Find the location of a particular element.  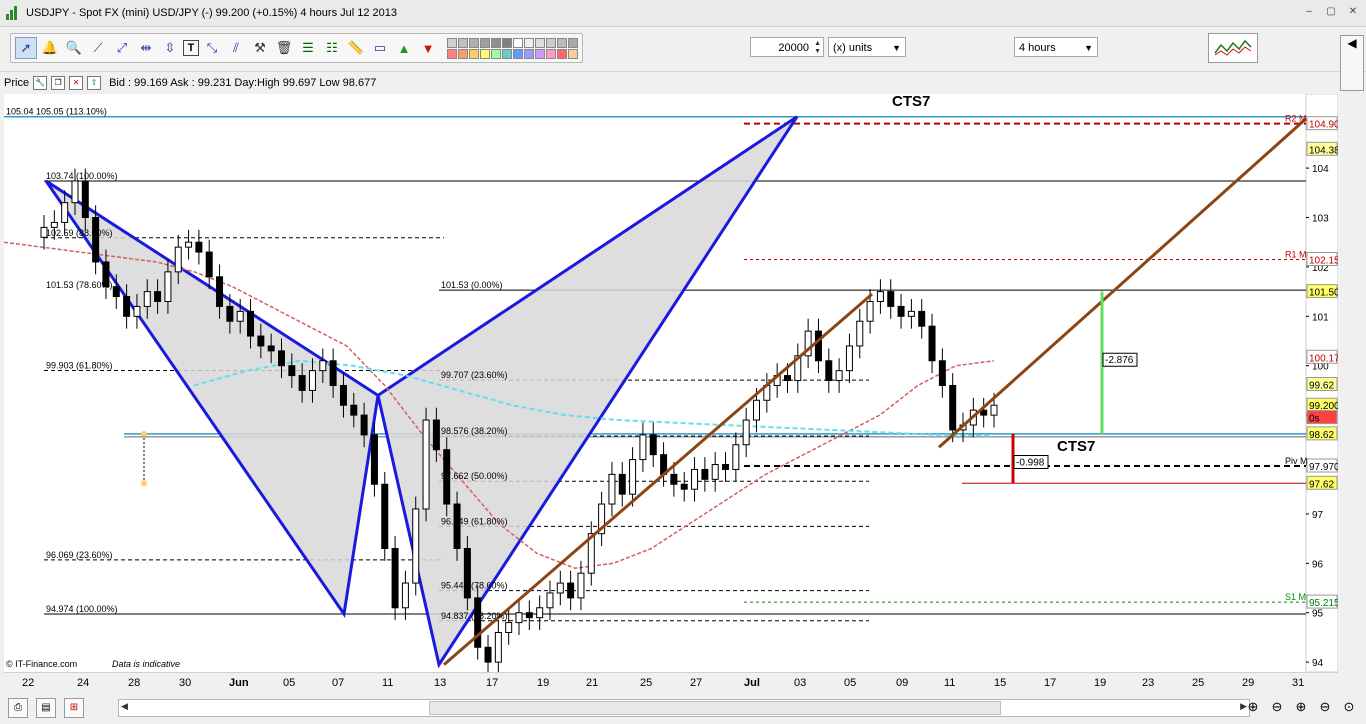

close-button: ✕ is located at coordinates (1353, 12).